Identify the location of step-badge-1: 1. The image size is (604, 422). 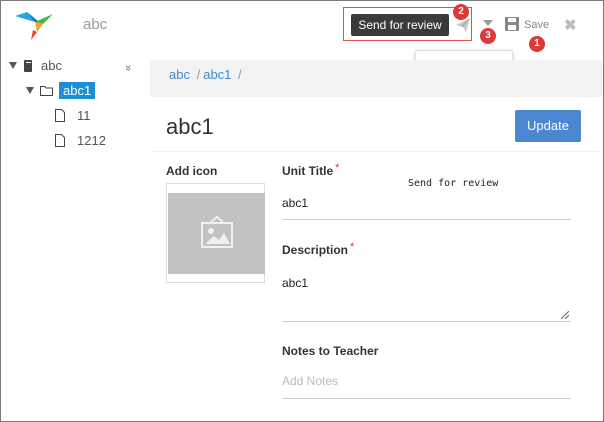
(537, 44).